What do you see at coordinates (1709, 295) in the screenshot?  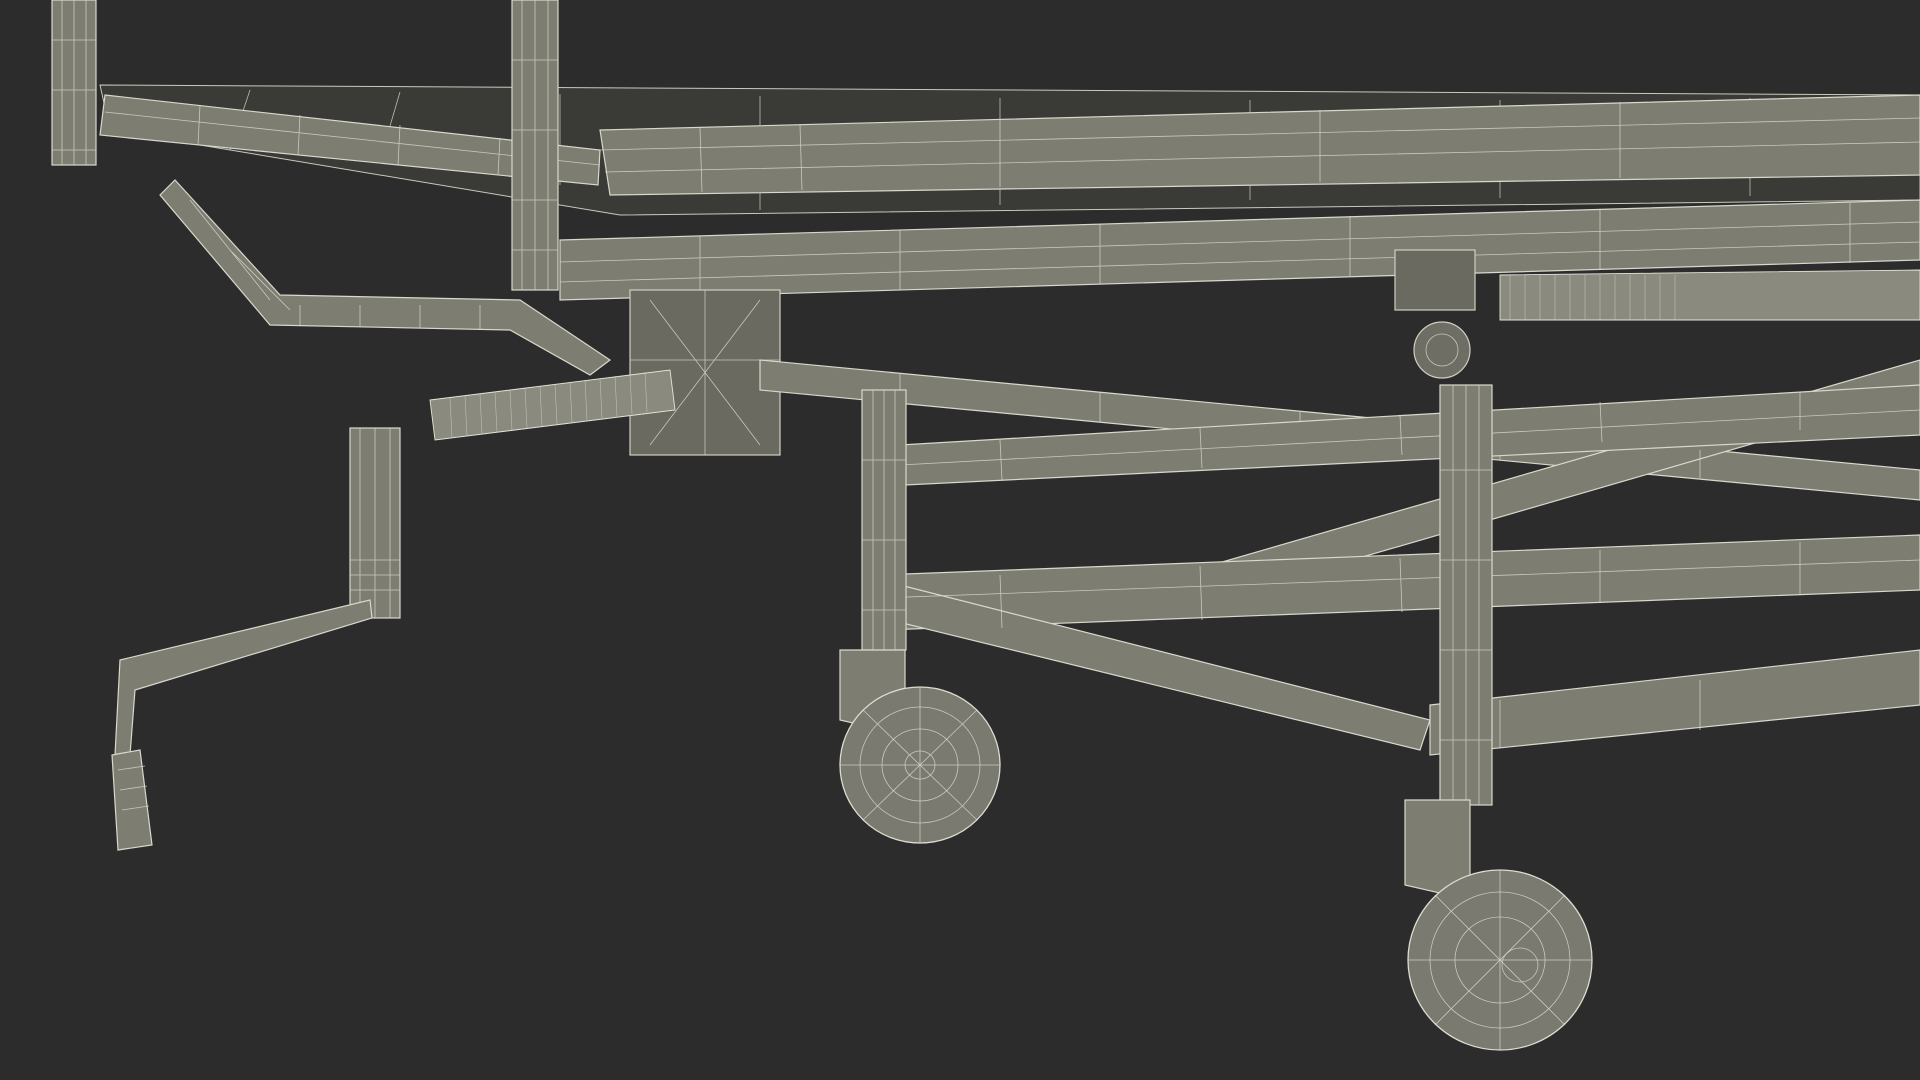 I see `spring-mesh` at bounding box center [1709, 295].